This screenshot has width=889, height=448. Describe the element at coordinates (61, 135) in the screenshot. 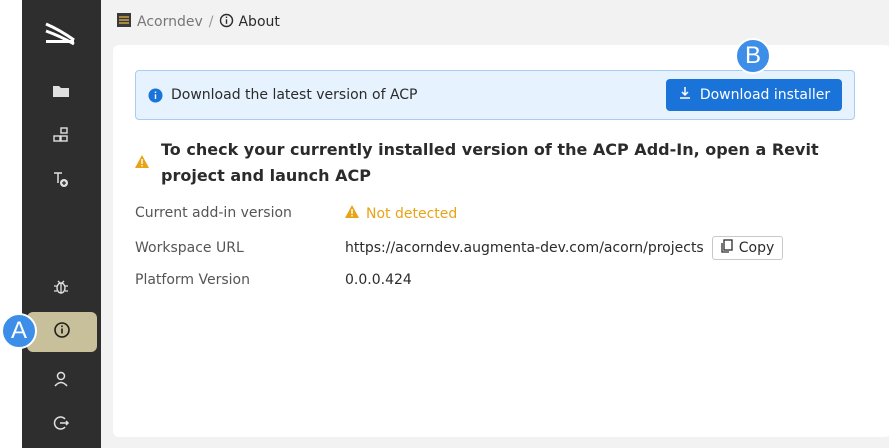

I see `hierarchy-icon` at that location.